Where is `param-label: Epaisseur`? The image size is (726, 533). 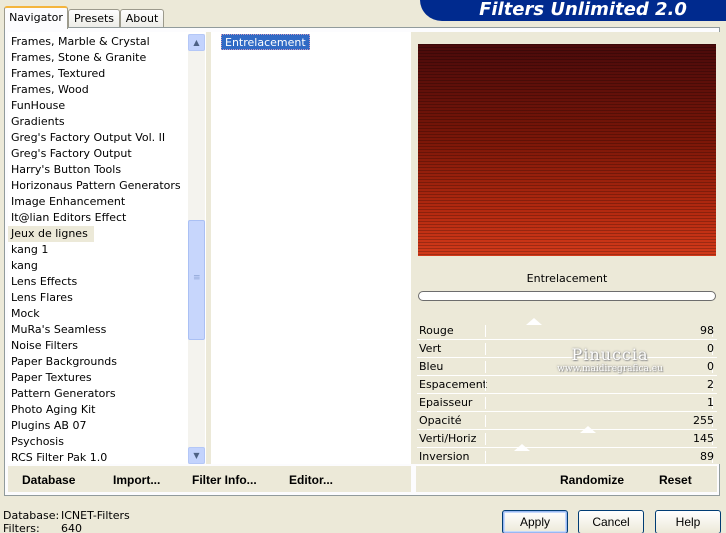 param-label: Epaisseur is located at coordinates (446, 402).